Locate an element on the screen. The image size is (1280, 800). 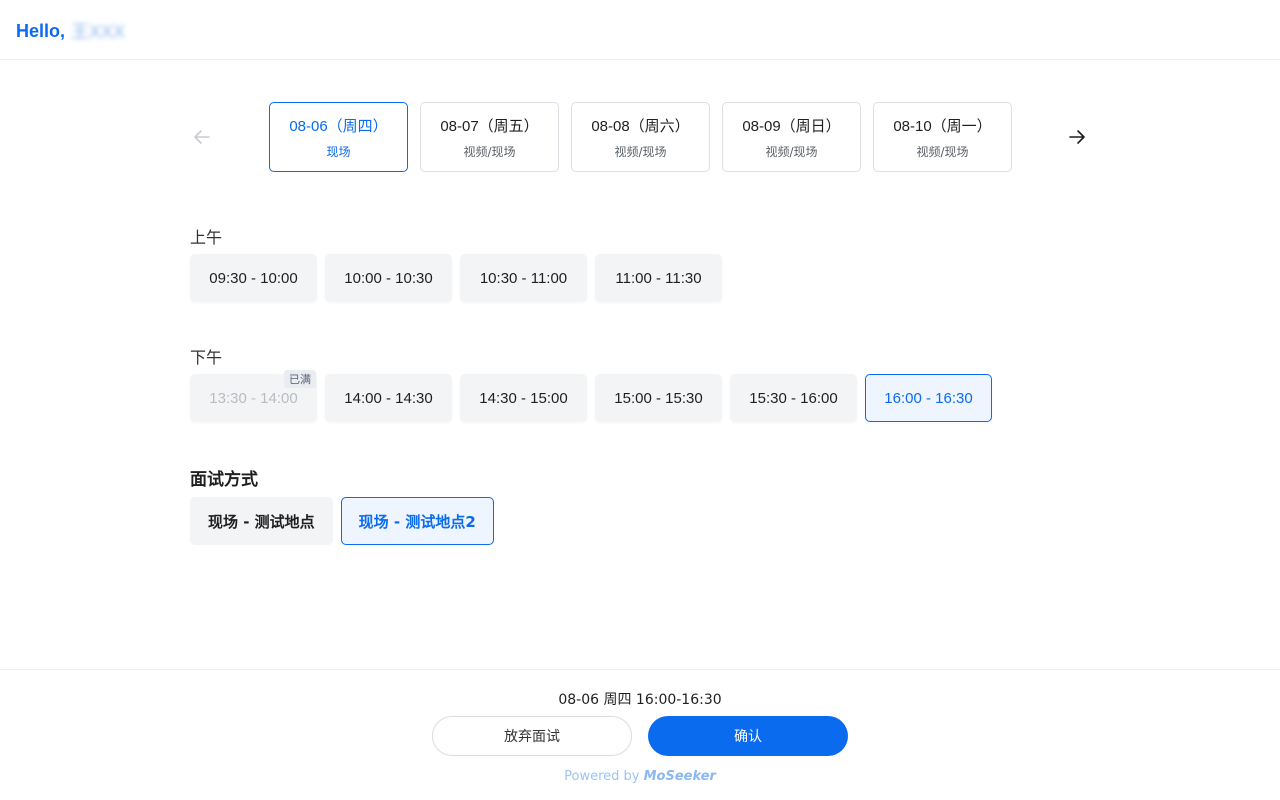
powered-prefix: Powered by is located at coordinates (602, 776).